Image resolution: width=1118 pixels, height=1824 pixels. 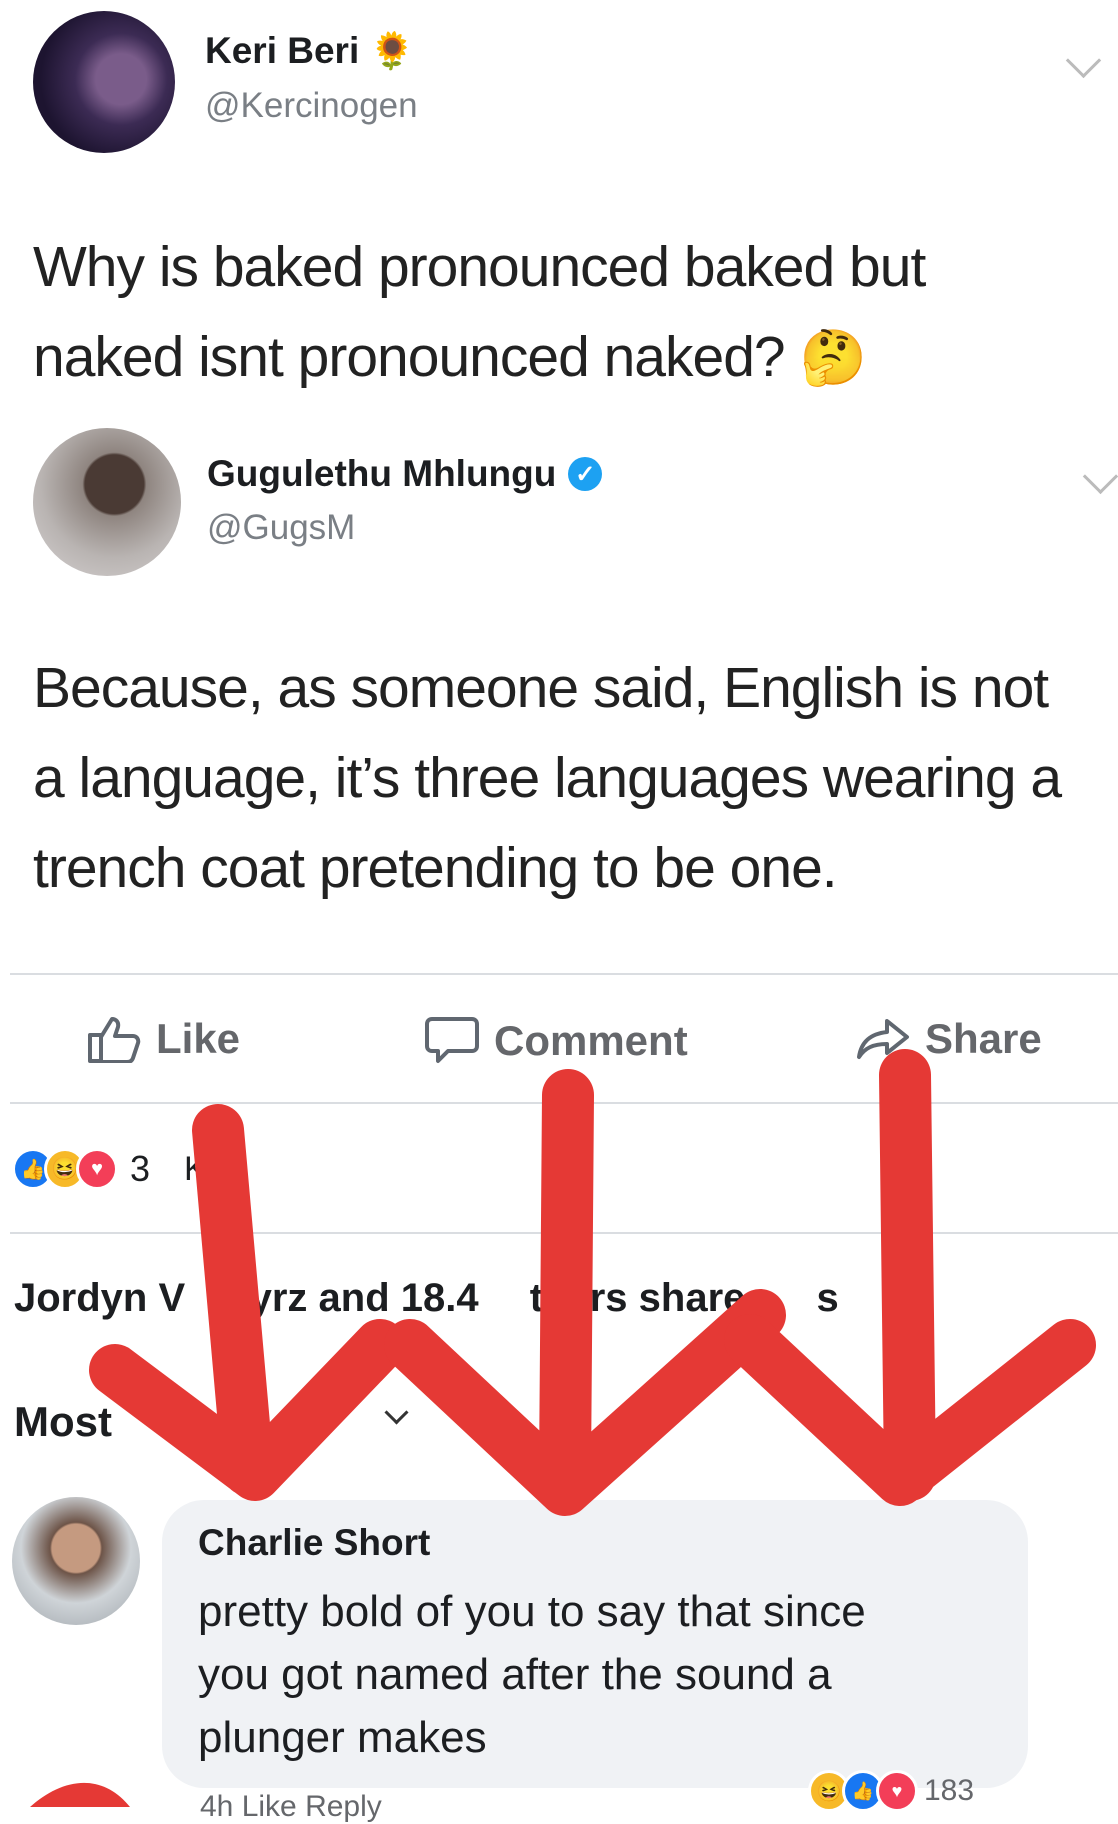 What do you see at coordinates (910, 1277) in the screenshot?
I see `red-arrow-right` at bounding box center [910, 1277].